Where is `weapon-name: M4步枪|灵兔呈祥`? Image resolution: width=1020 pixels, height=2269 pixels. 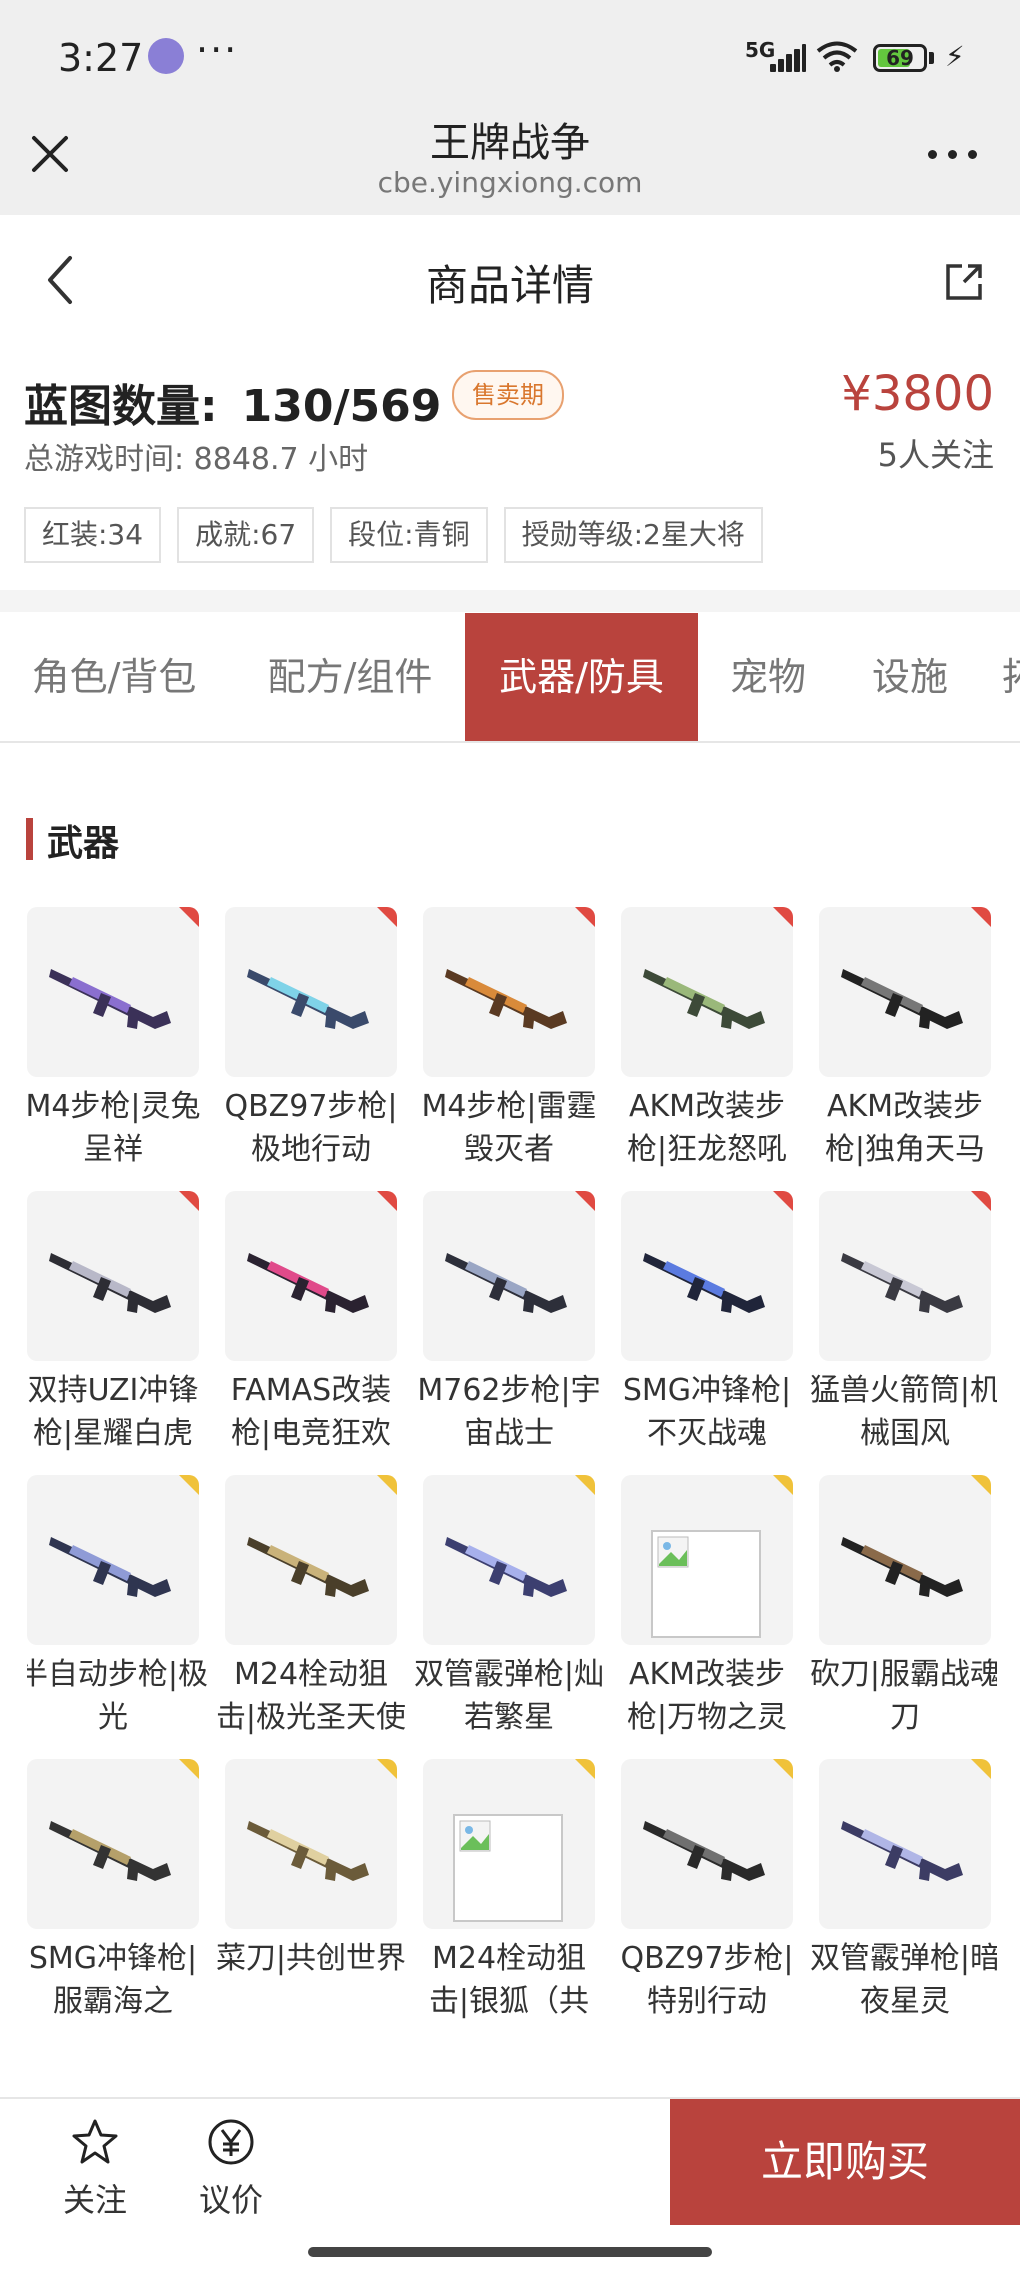 weapon-name: M4步枪|灵兔呈祥 is located at coordinates (114, 1128).